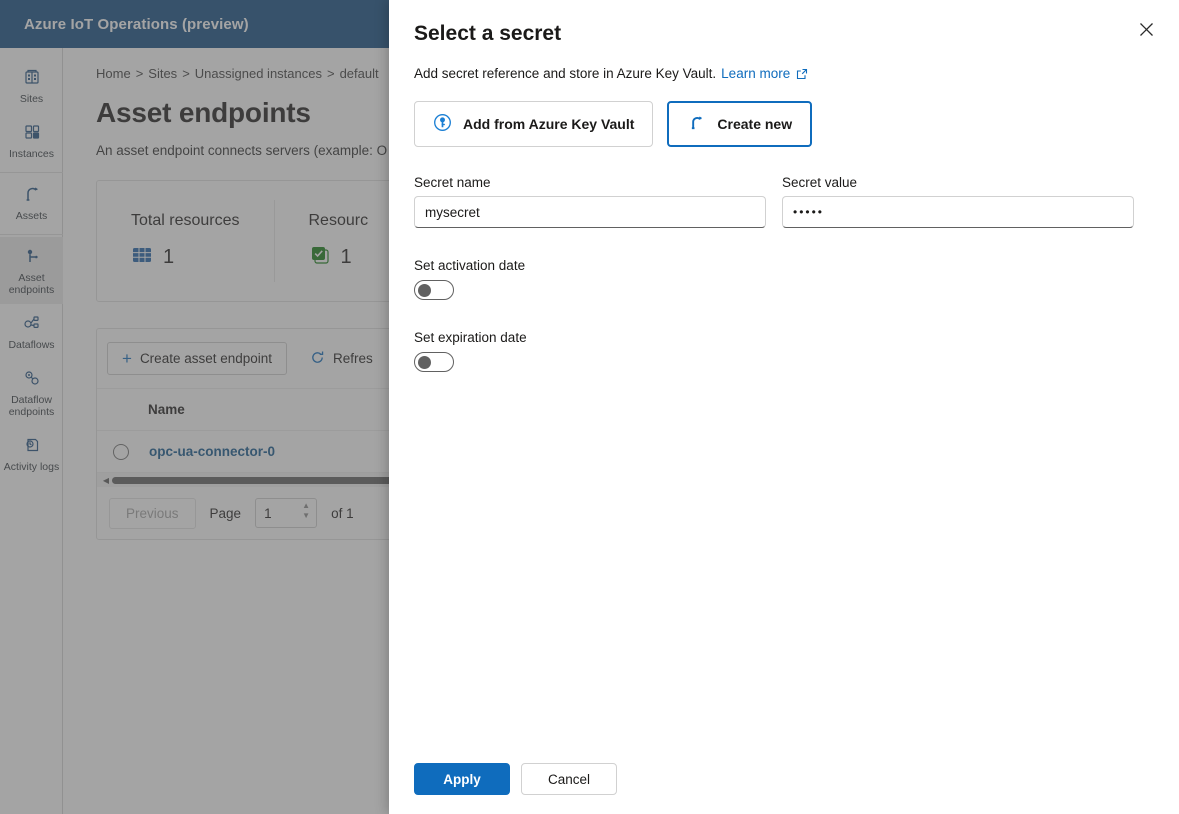 The width and height of the screenshot is (1179, 814). I want to click on create-new-button: Create new, so click(740, 124).